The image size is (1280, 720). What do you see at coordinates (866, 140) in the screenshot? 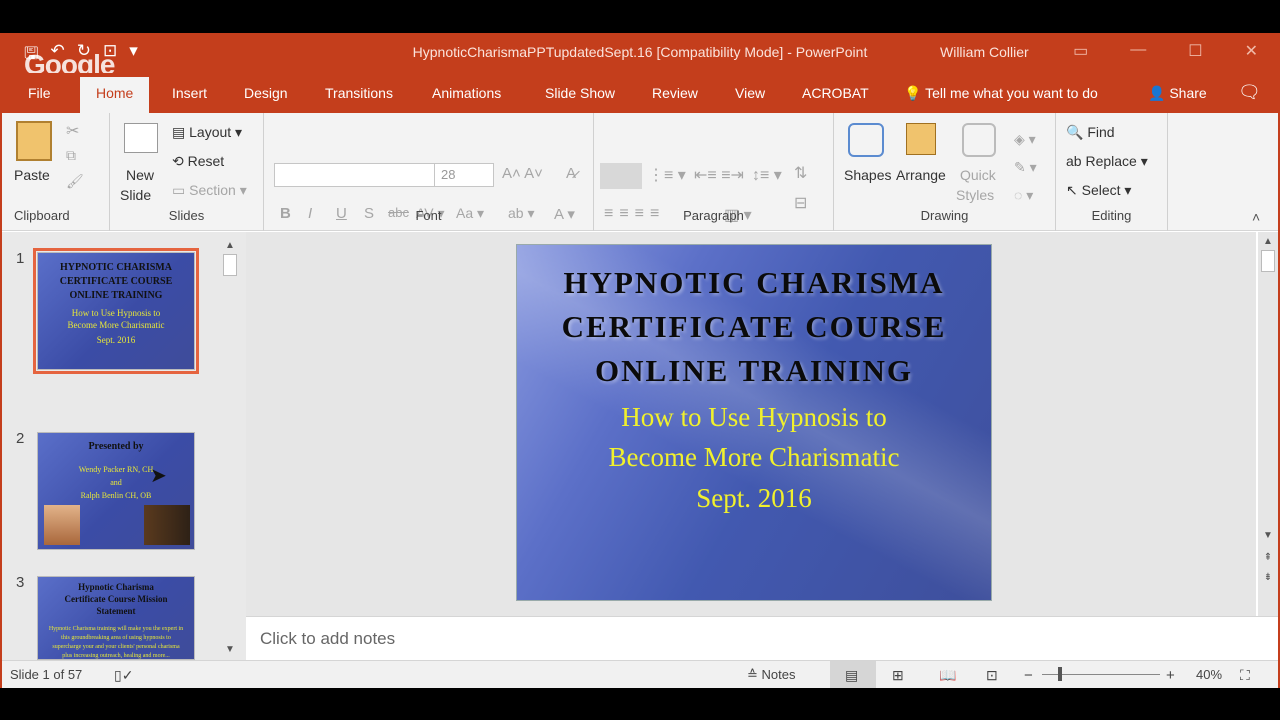
I see `shapes-icon` at bounding box center [866, 140].